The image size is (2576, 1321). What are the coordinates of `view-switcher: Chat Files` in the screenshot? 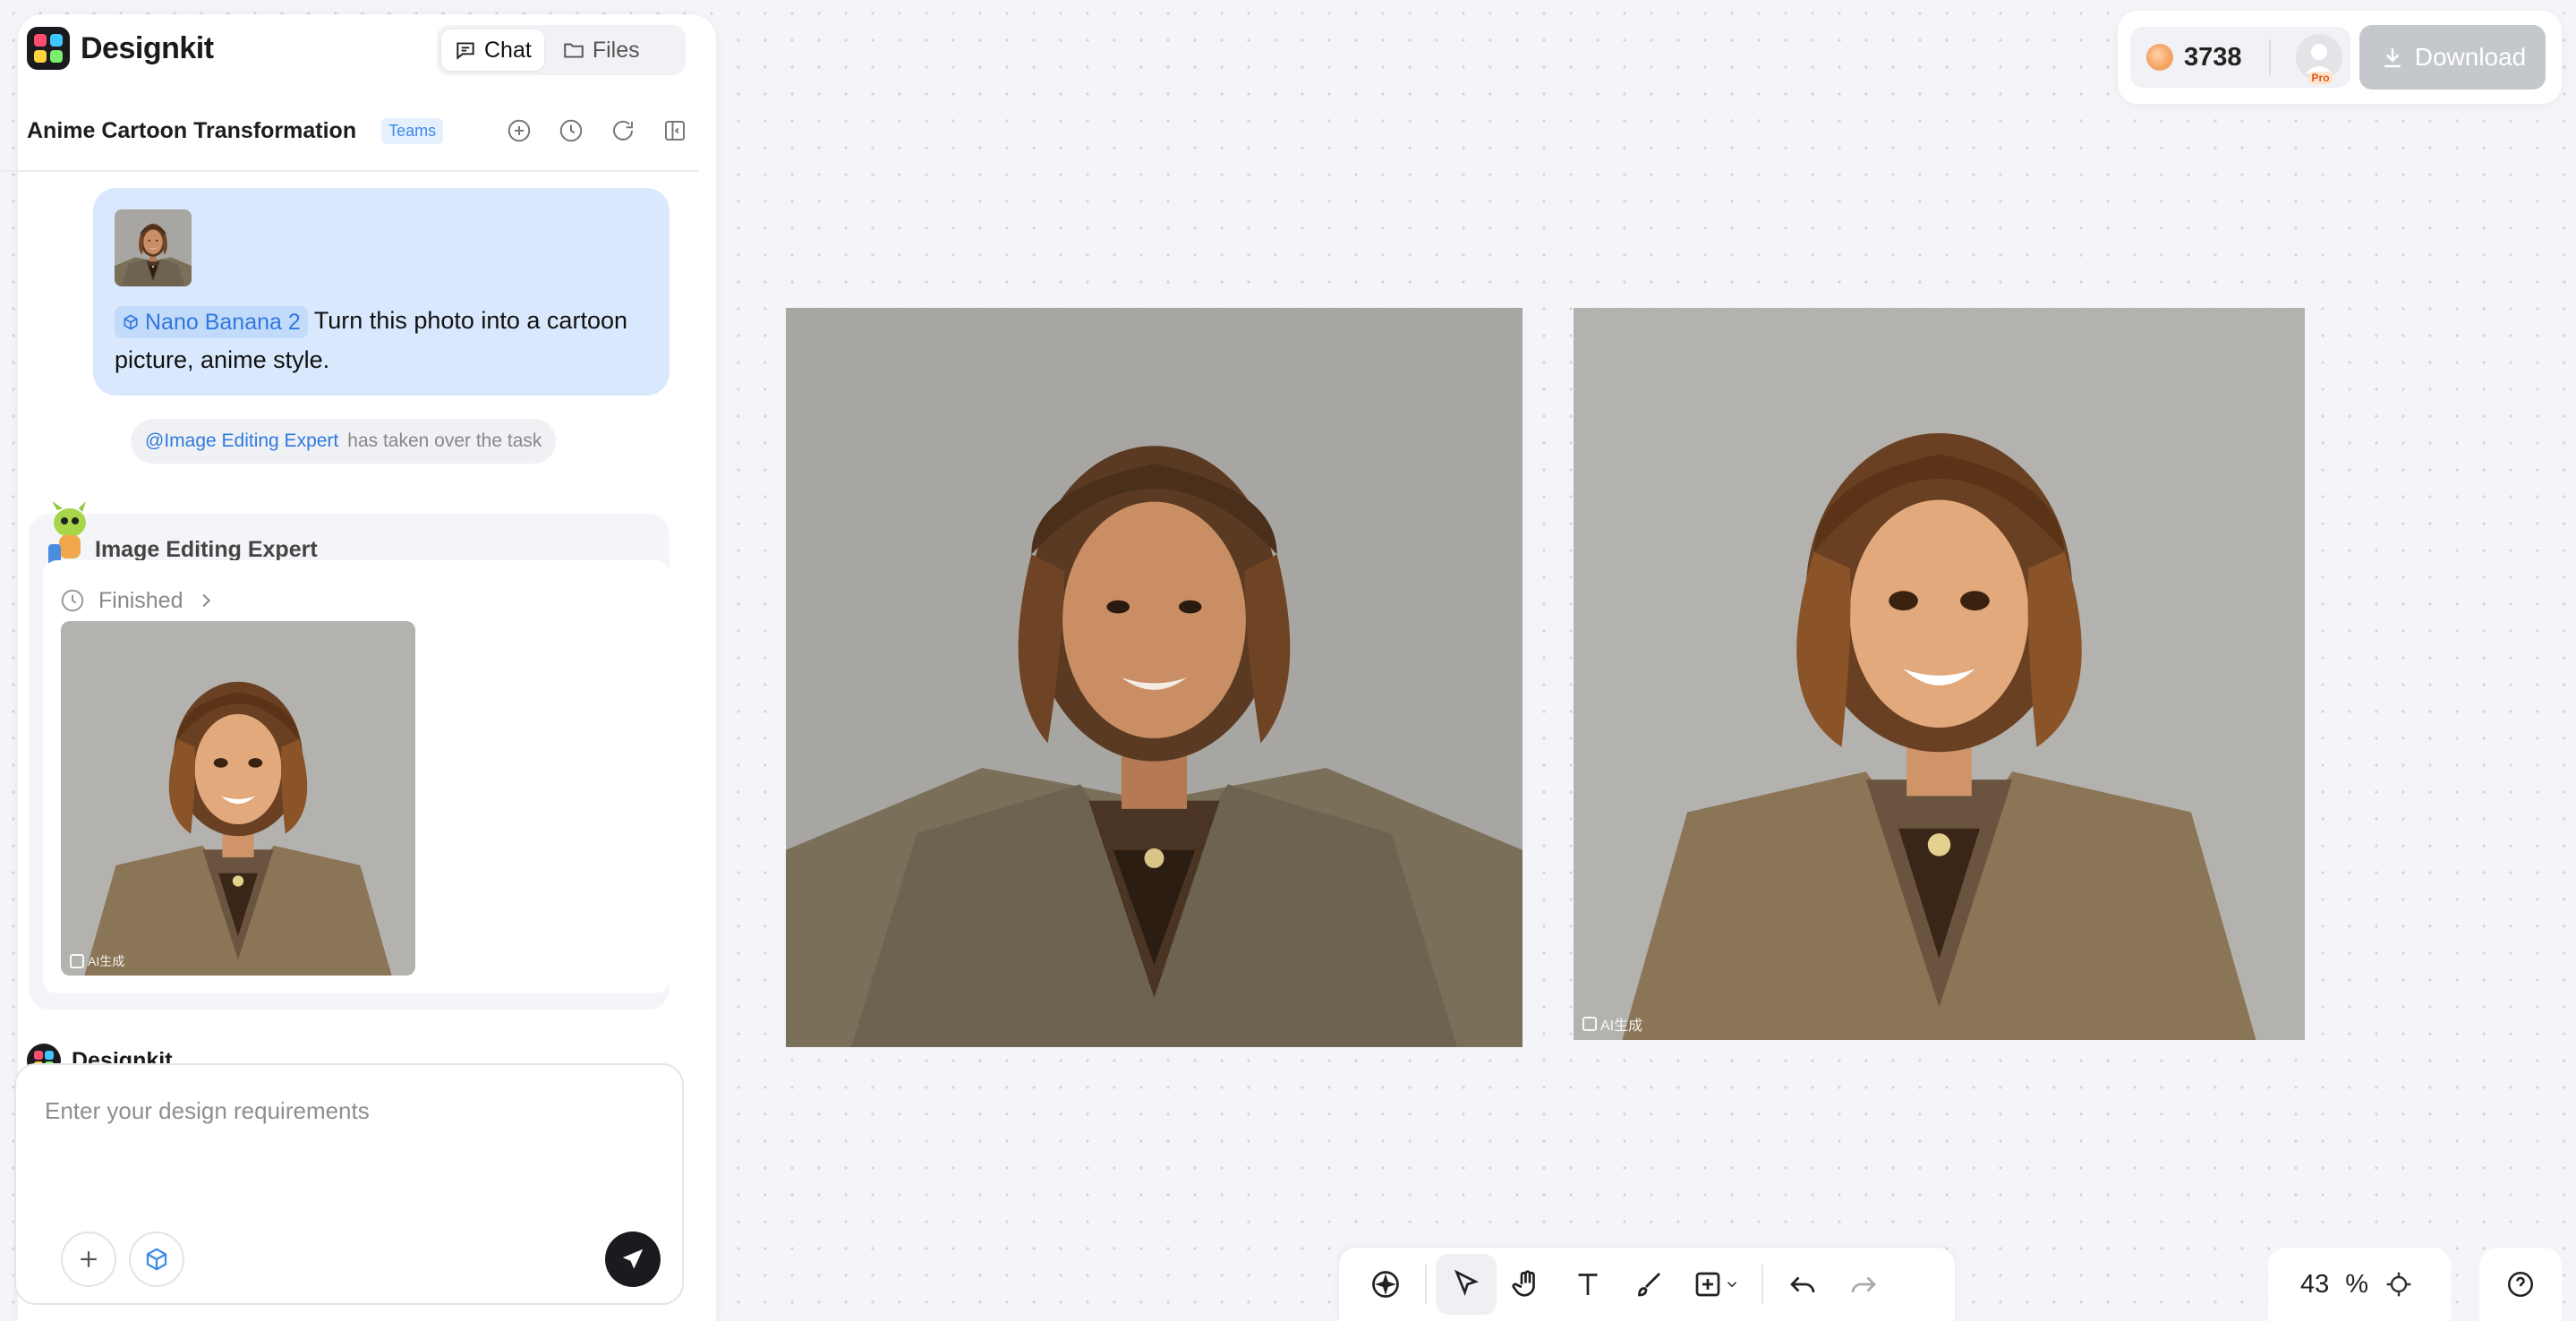 It's located at (561, 50).